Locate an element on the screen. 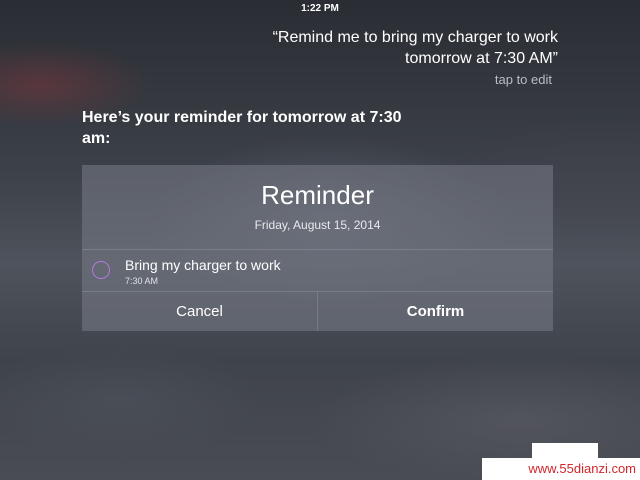 Image resolution: width=640 pixels, height=480 pixels. reminder-card-actions: Cancel Confirm is located at coordinates (317, 311).